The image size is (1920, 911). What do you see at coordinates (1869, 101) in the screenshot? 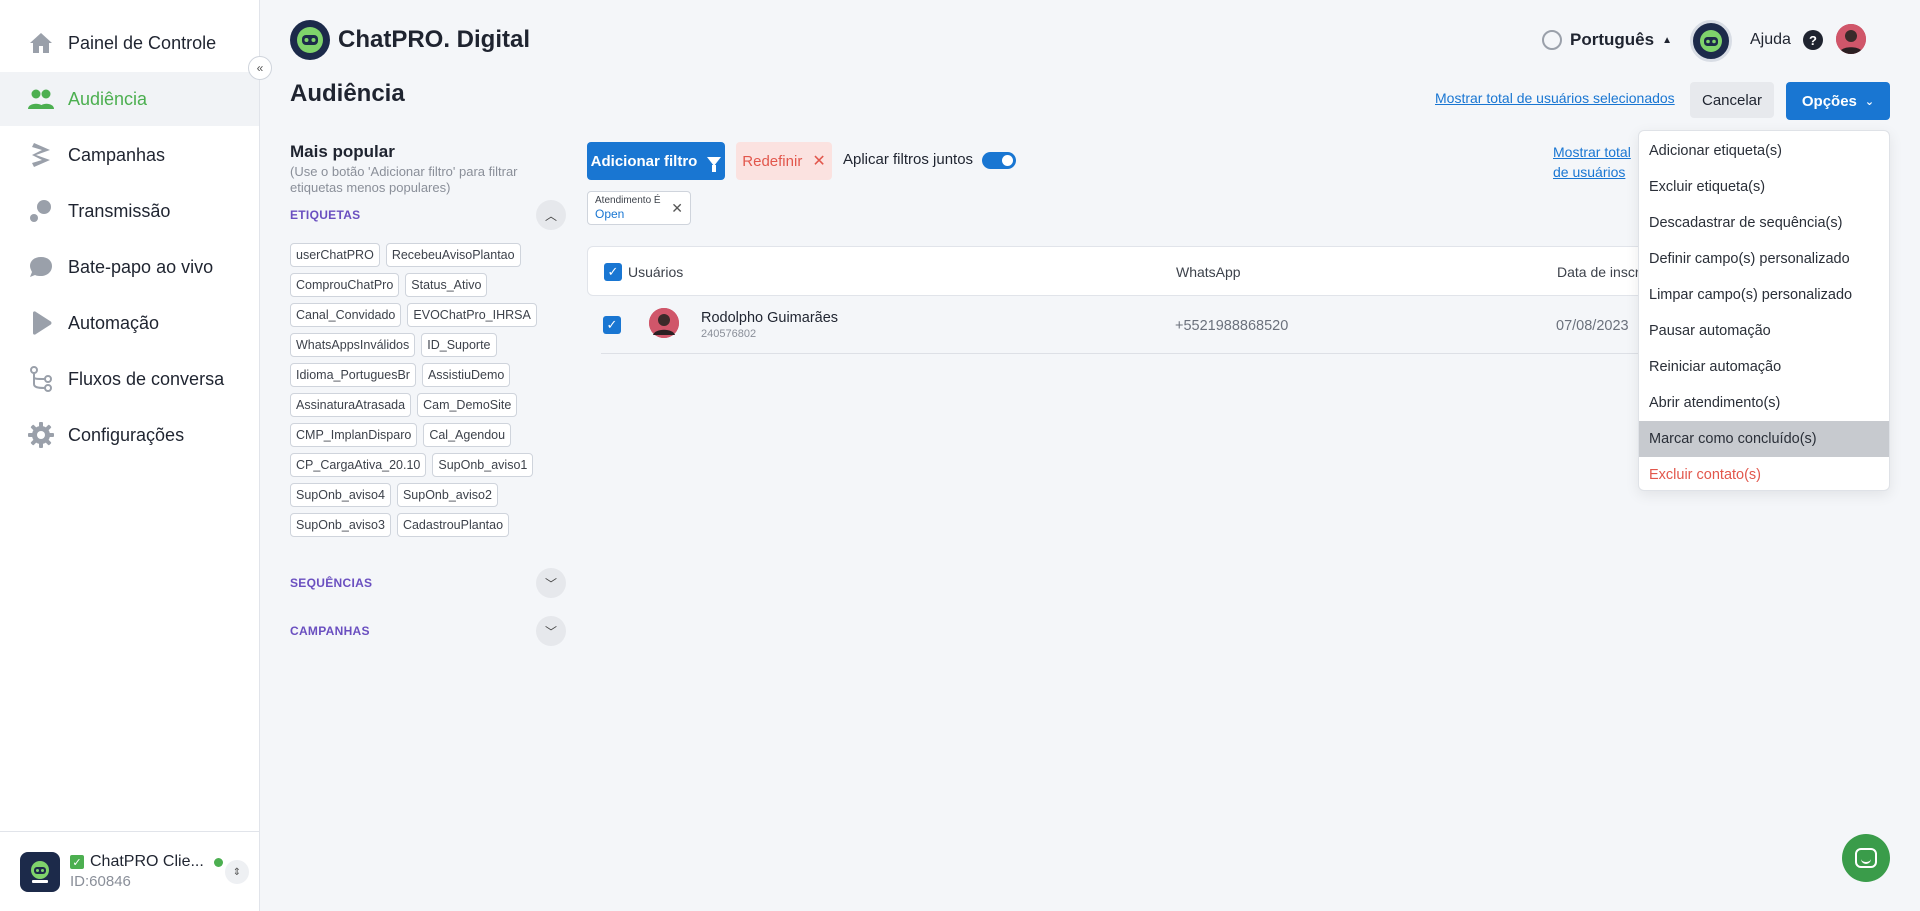
I see `chevron-down-icon: ⌄` at bounding box center [1869, 101].